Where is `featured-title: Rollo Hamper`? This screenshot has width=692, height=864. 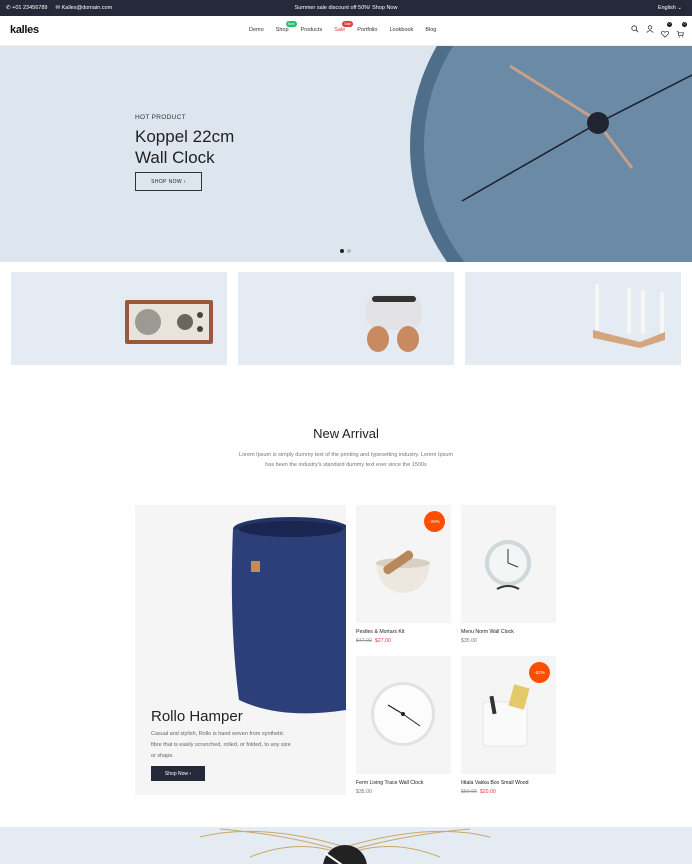
featured-title: Rollo Hamper is located at coordinates (197, 716).